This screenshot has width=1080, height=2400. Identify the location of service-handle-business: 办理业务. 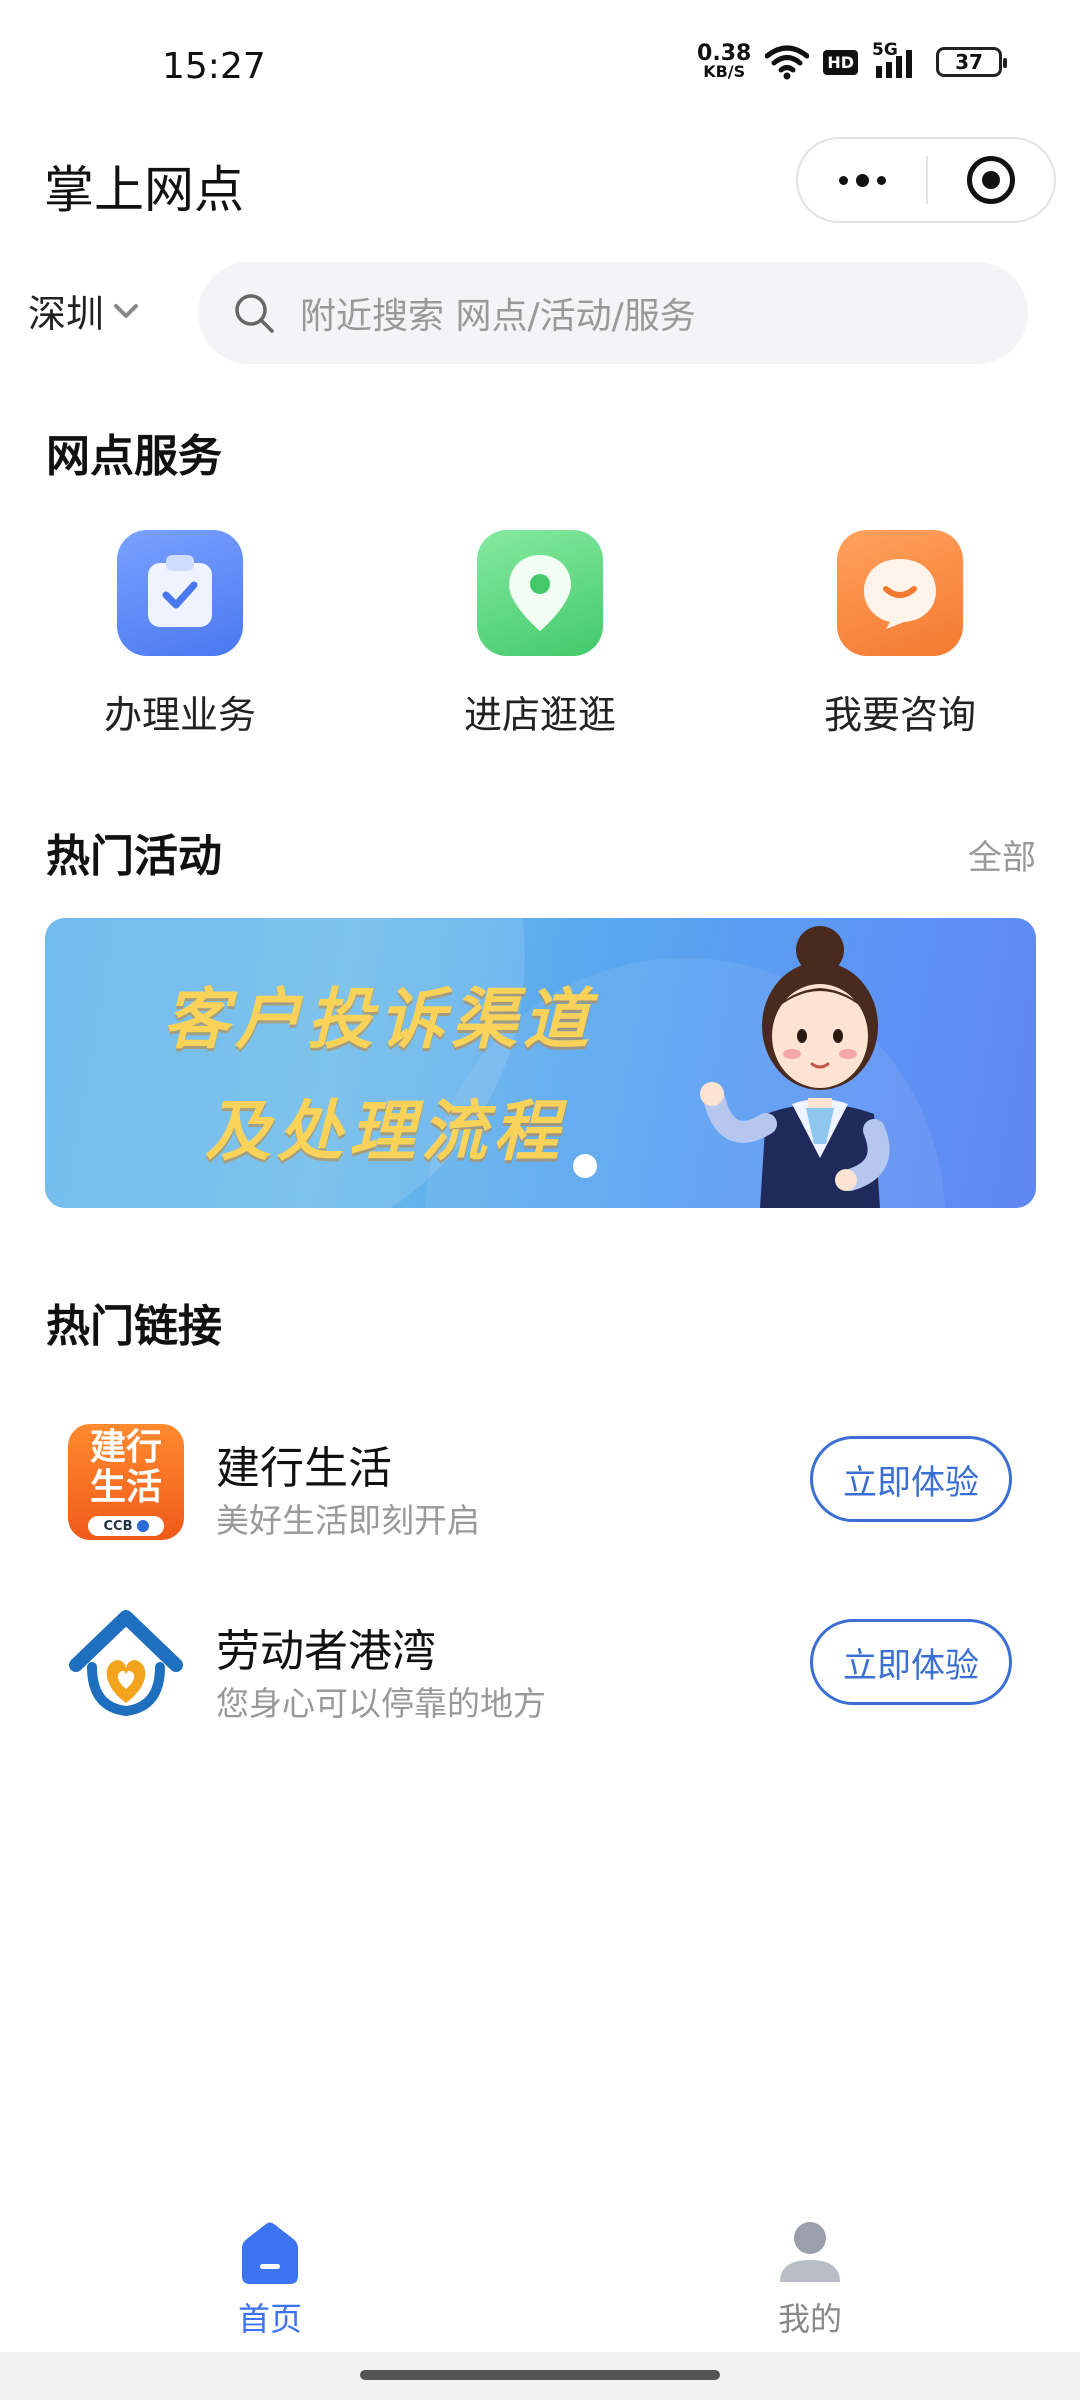
(180, 634).